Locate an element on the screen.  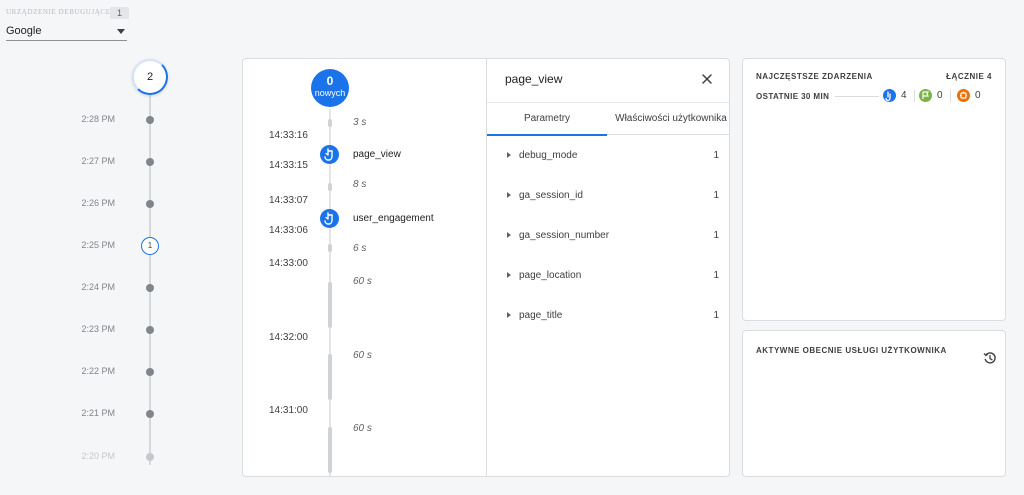
debug-device-count-badge: 1 is located at coordinates (119, 13).